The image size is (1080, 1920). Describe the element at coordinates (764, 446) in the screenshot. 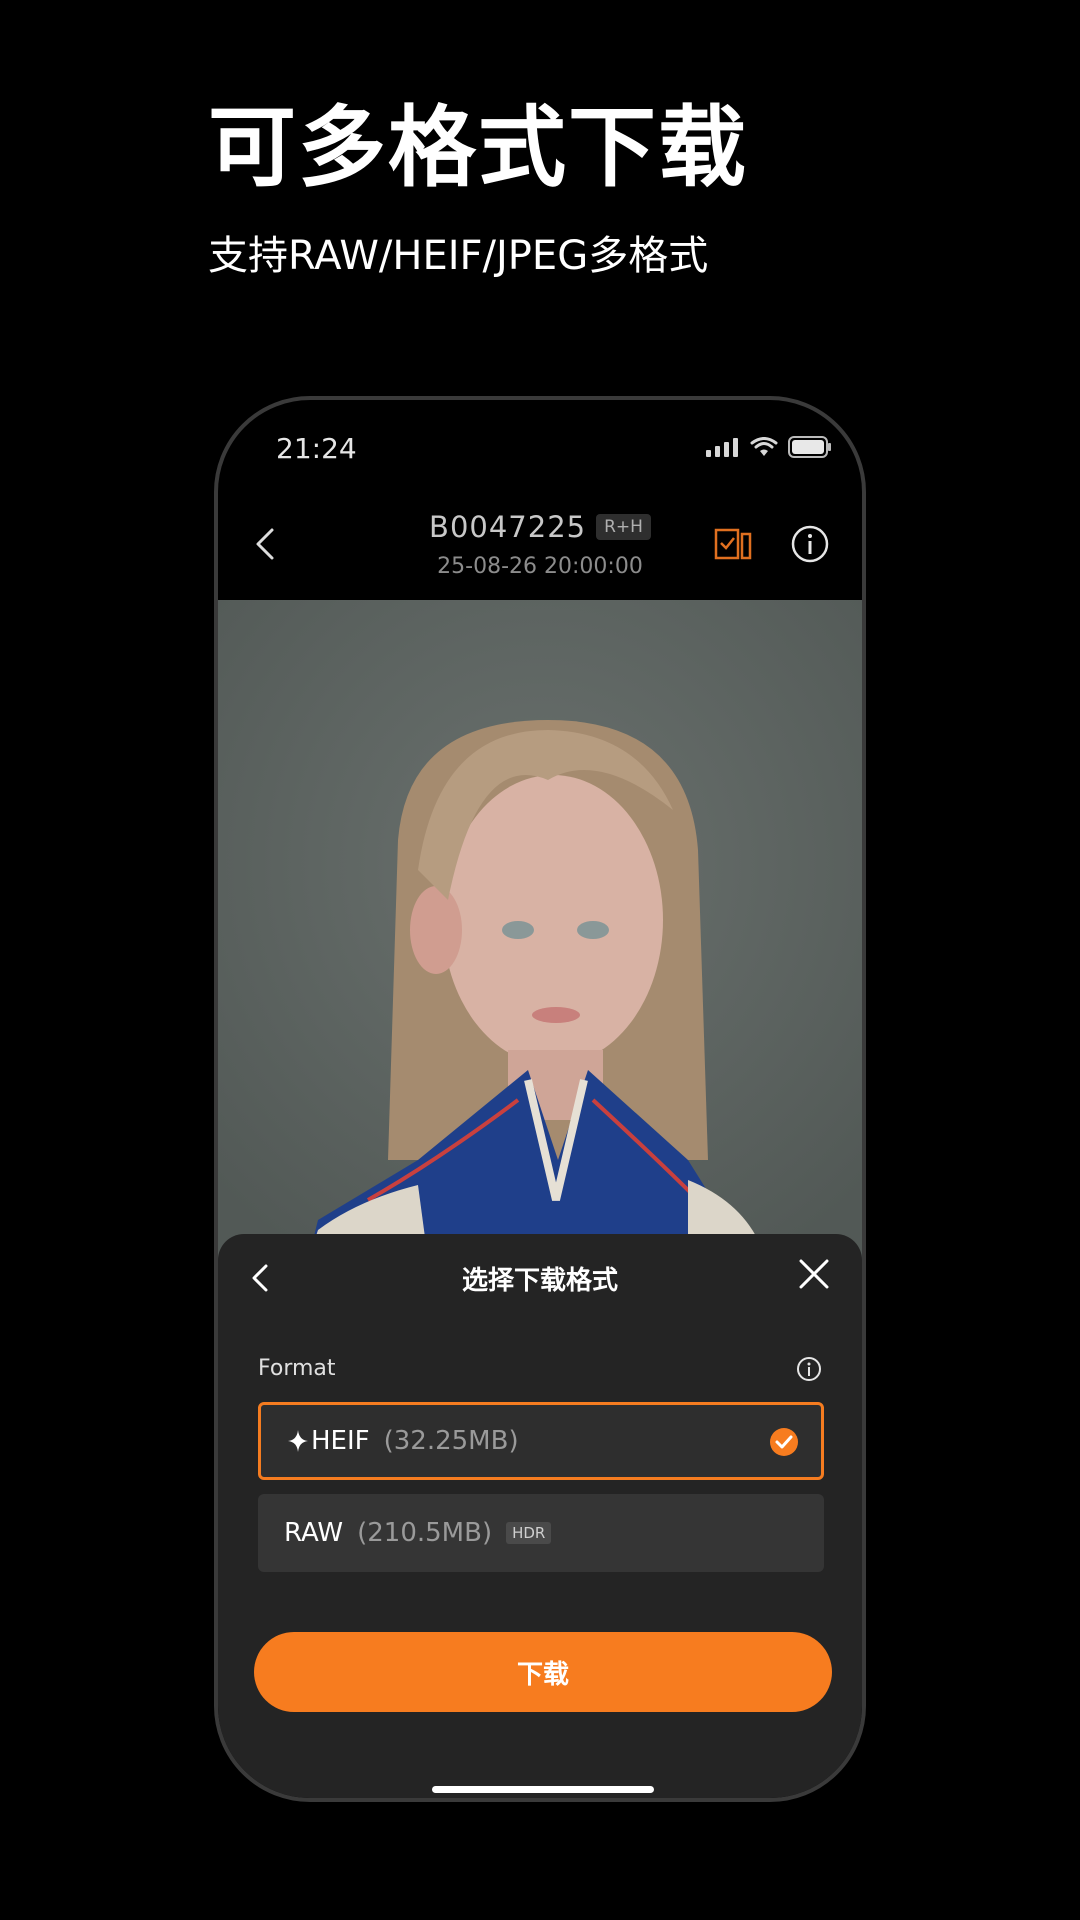

I see `wifi-icon` at that location.